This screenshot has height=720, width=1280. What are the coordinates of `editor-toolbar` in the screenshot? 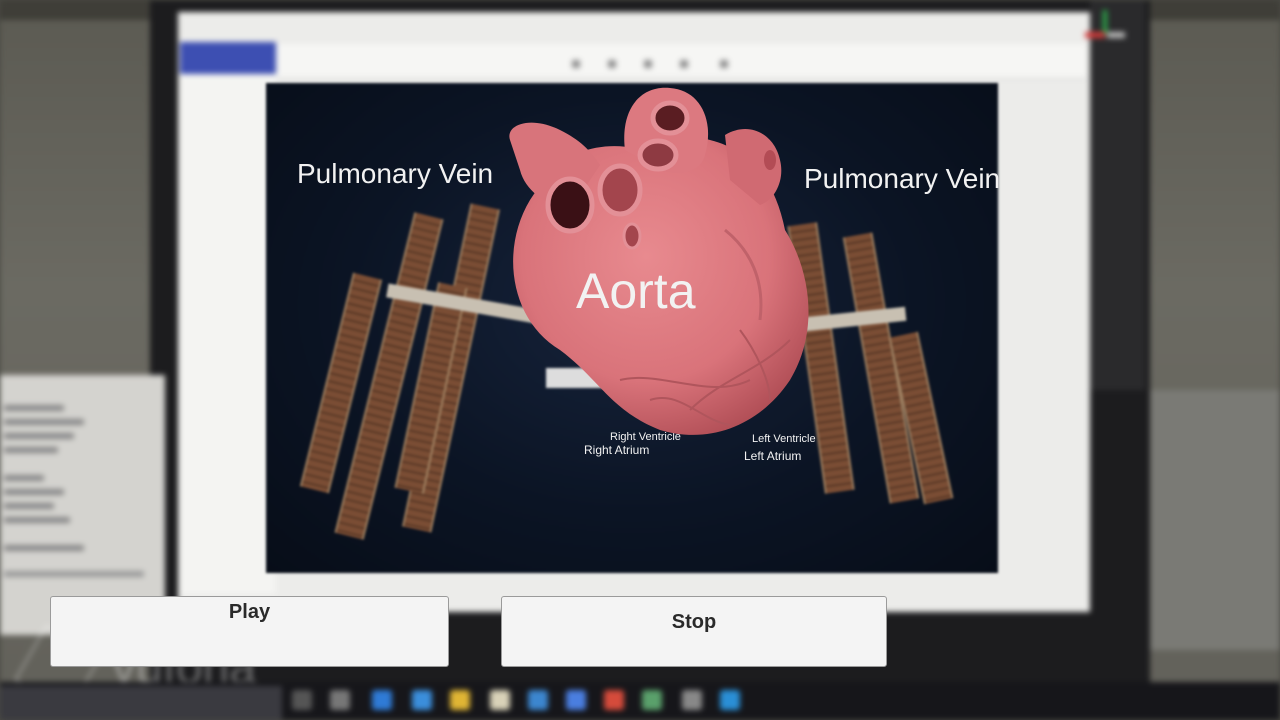 It's located at (681, 61).